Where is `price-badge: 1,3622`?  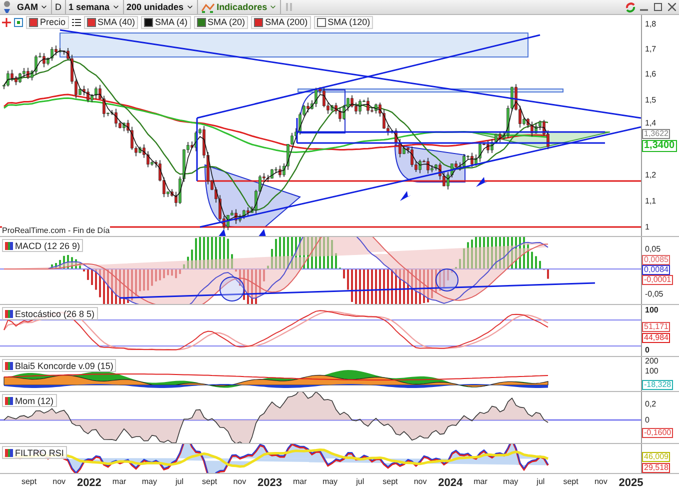 price-badge: 1,3622 is located at coordinates (656, 134).